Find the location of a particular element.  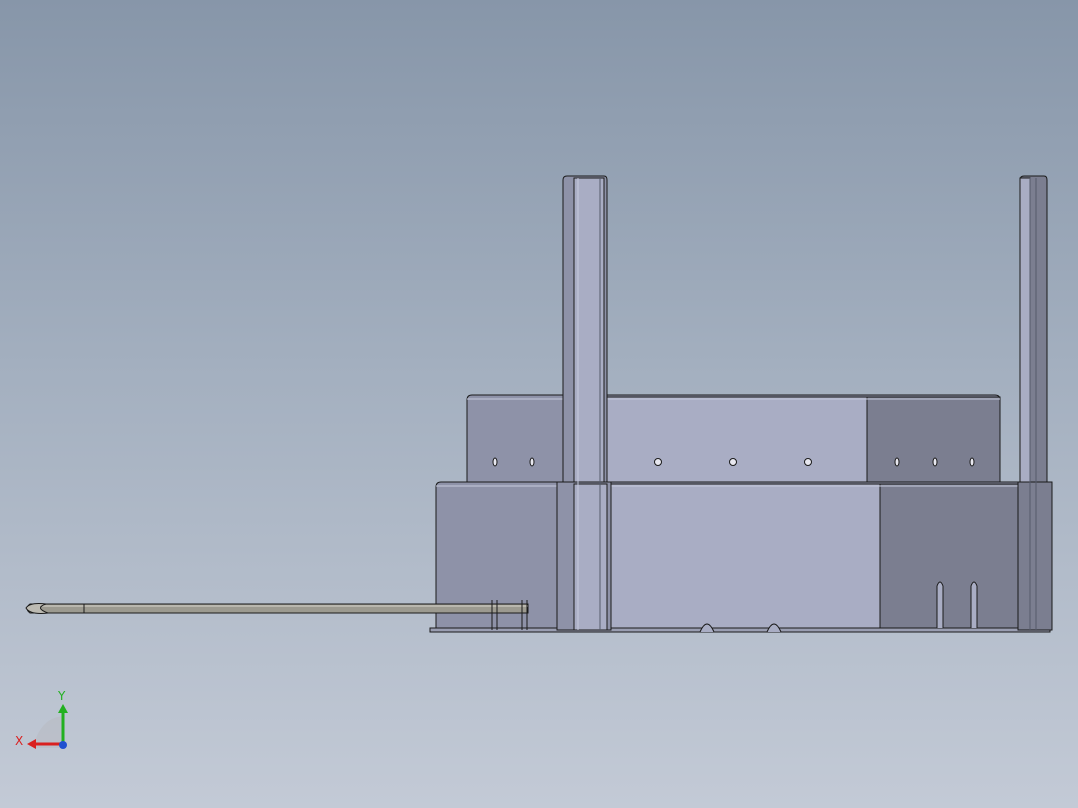

x-axis-label: X is located at coordinates (19, 741).